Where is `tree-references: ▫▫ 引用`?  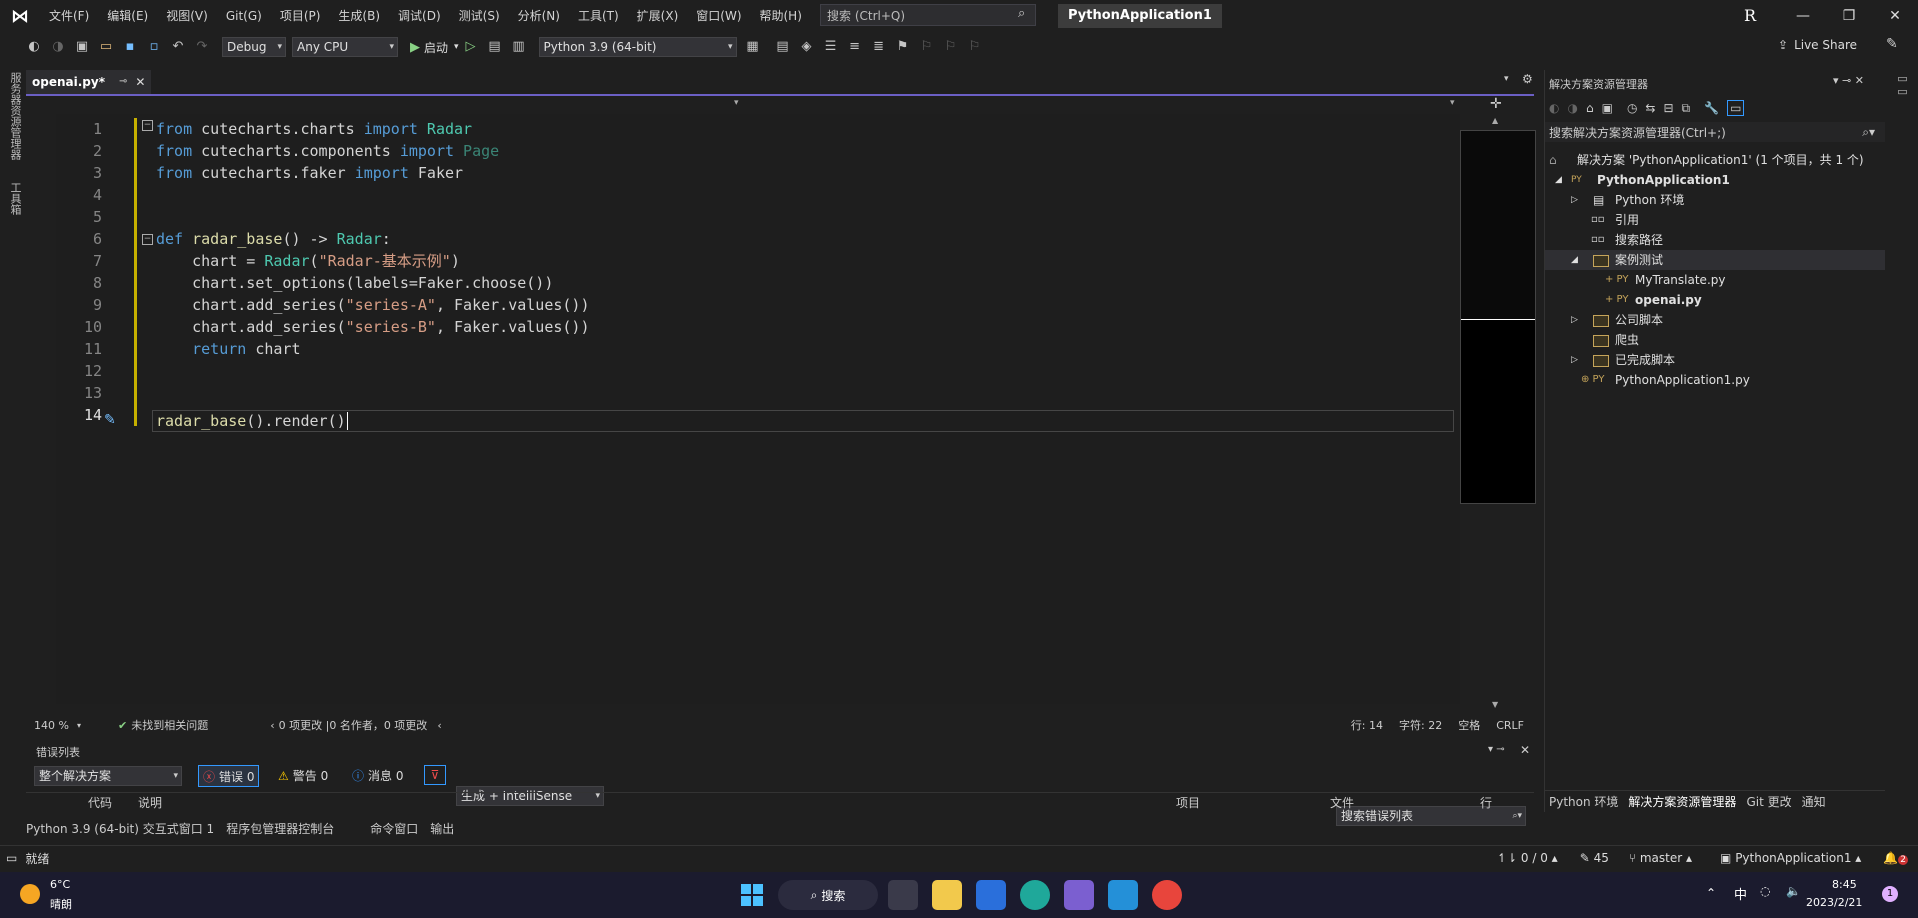
tree-references: ▫▫ 引用 is located at coordinates (1715, 220).